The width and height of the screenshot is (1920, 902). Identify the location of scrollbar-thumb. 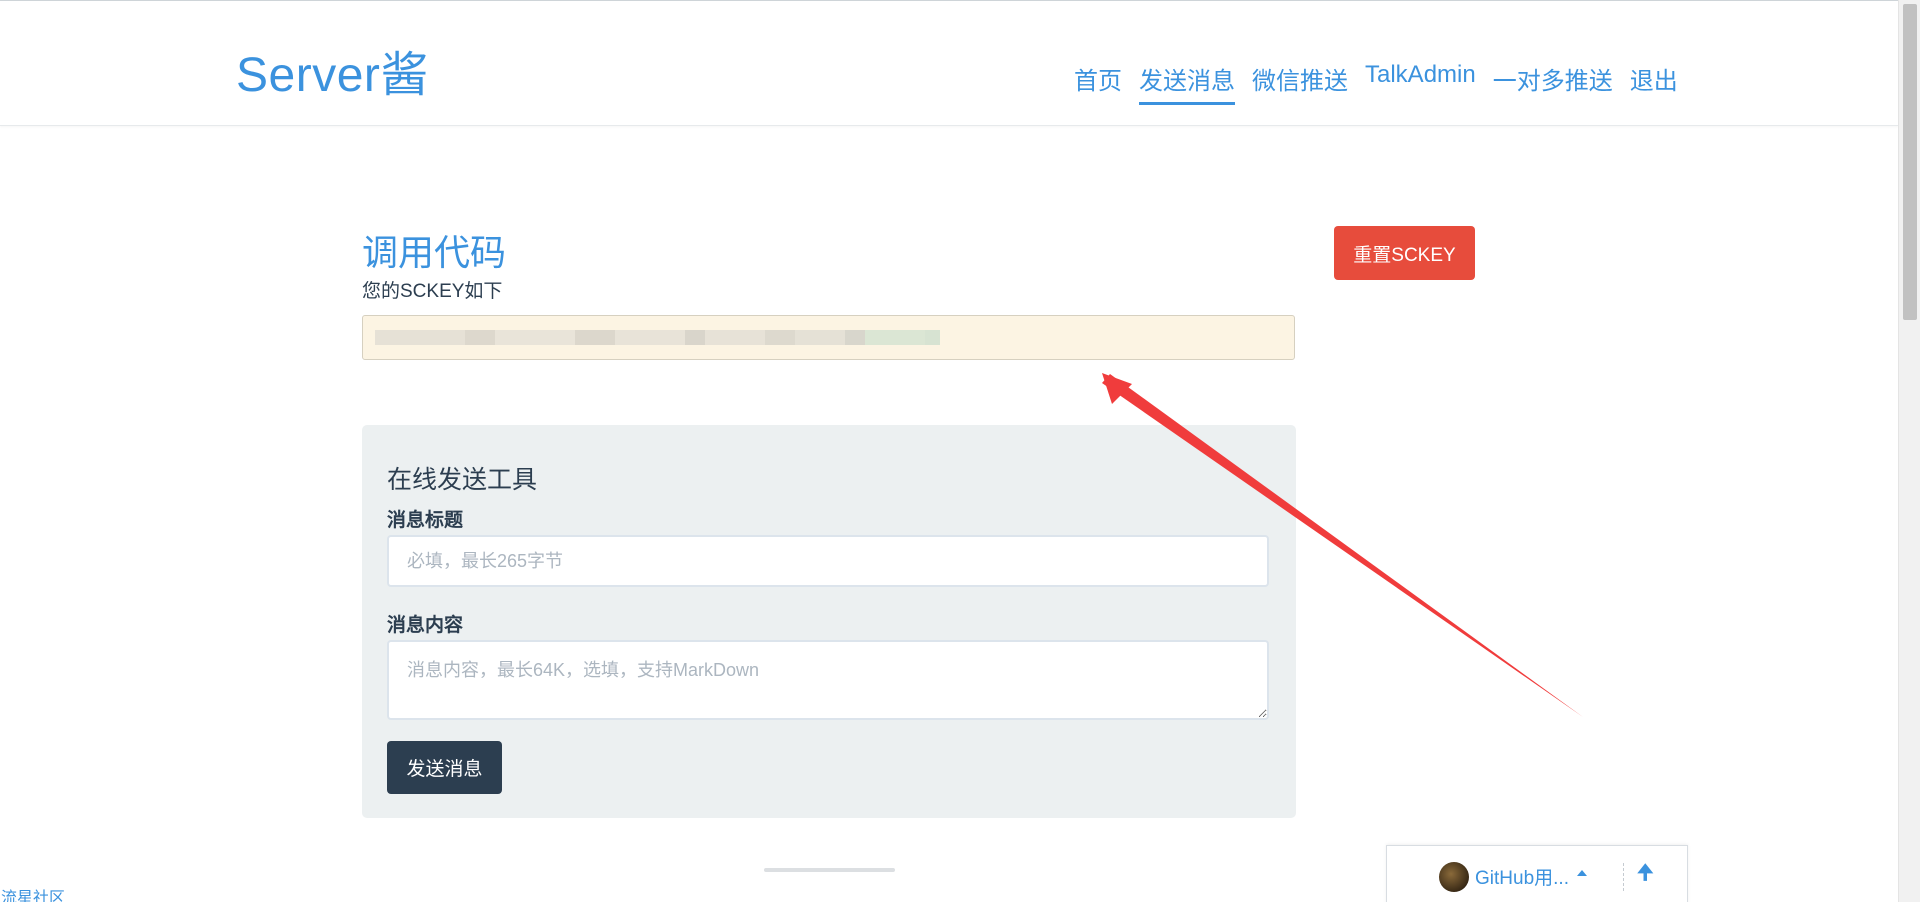
(1910, 162).